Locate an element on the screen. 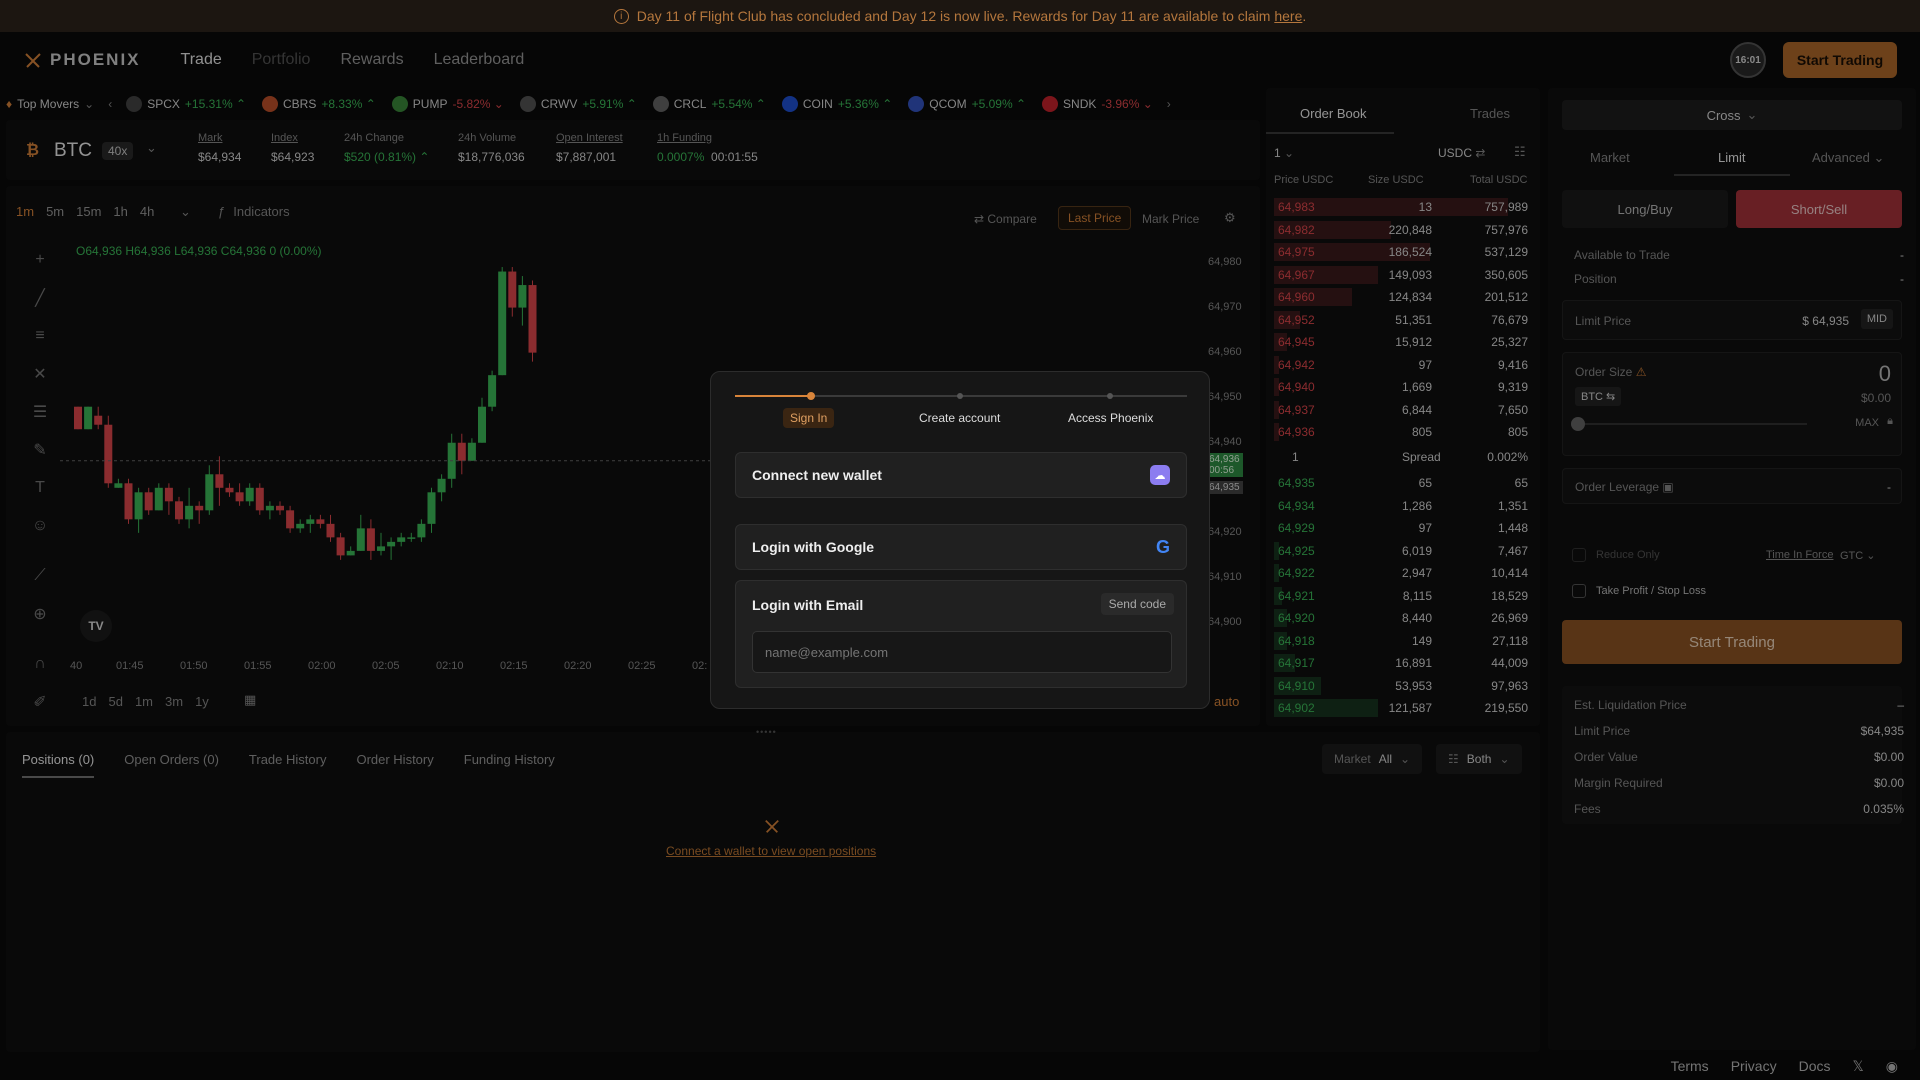 The width and height of the screenshot is (1920, 1080). wallet-icon: ☁ is located at coordinates (1160, 475).